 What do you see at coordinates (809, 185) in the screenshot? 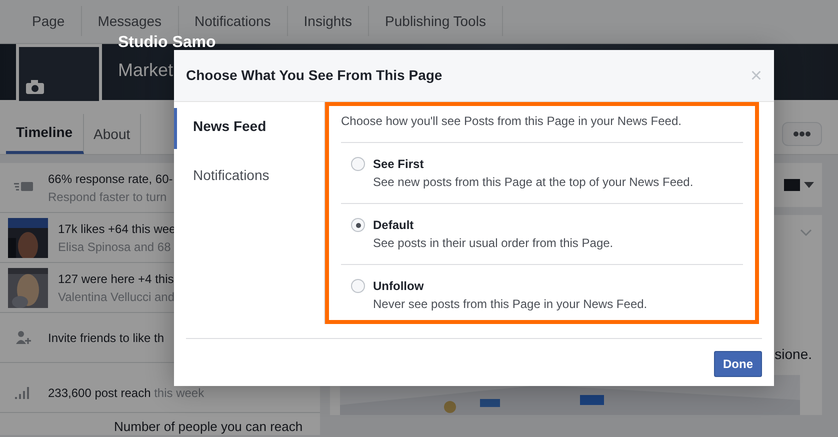
I see `caret-icon` at bounding box center [809, 185].